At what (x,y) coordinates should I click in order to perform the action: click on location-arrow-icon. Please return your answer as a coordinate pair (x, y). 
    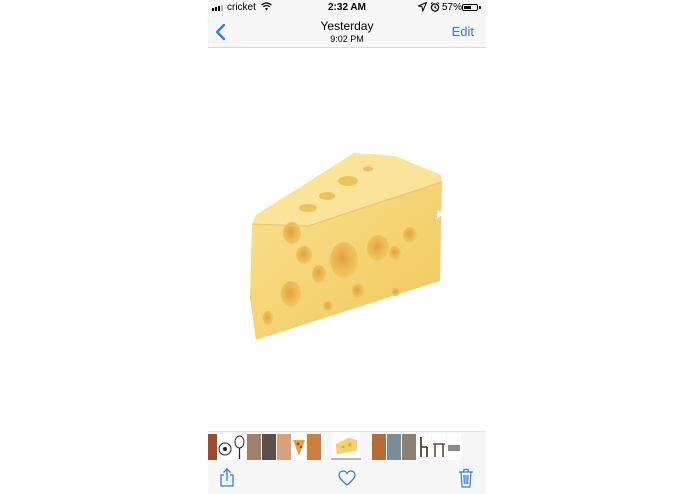
    Looking at the image, I should click on (422, 7).